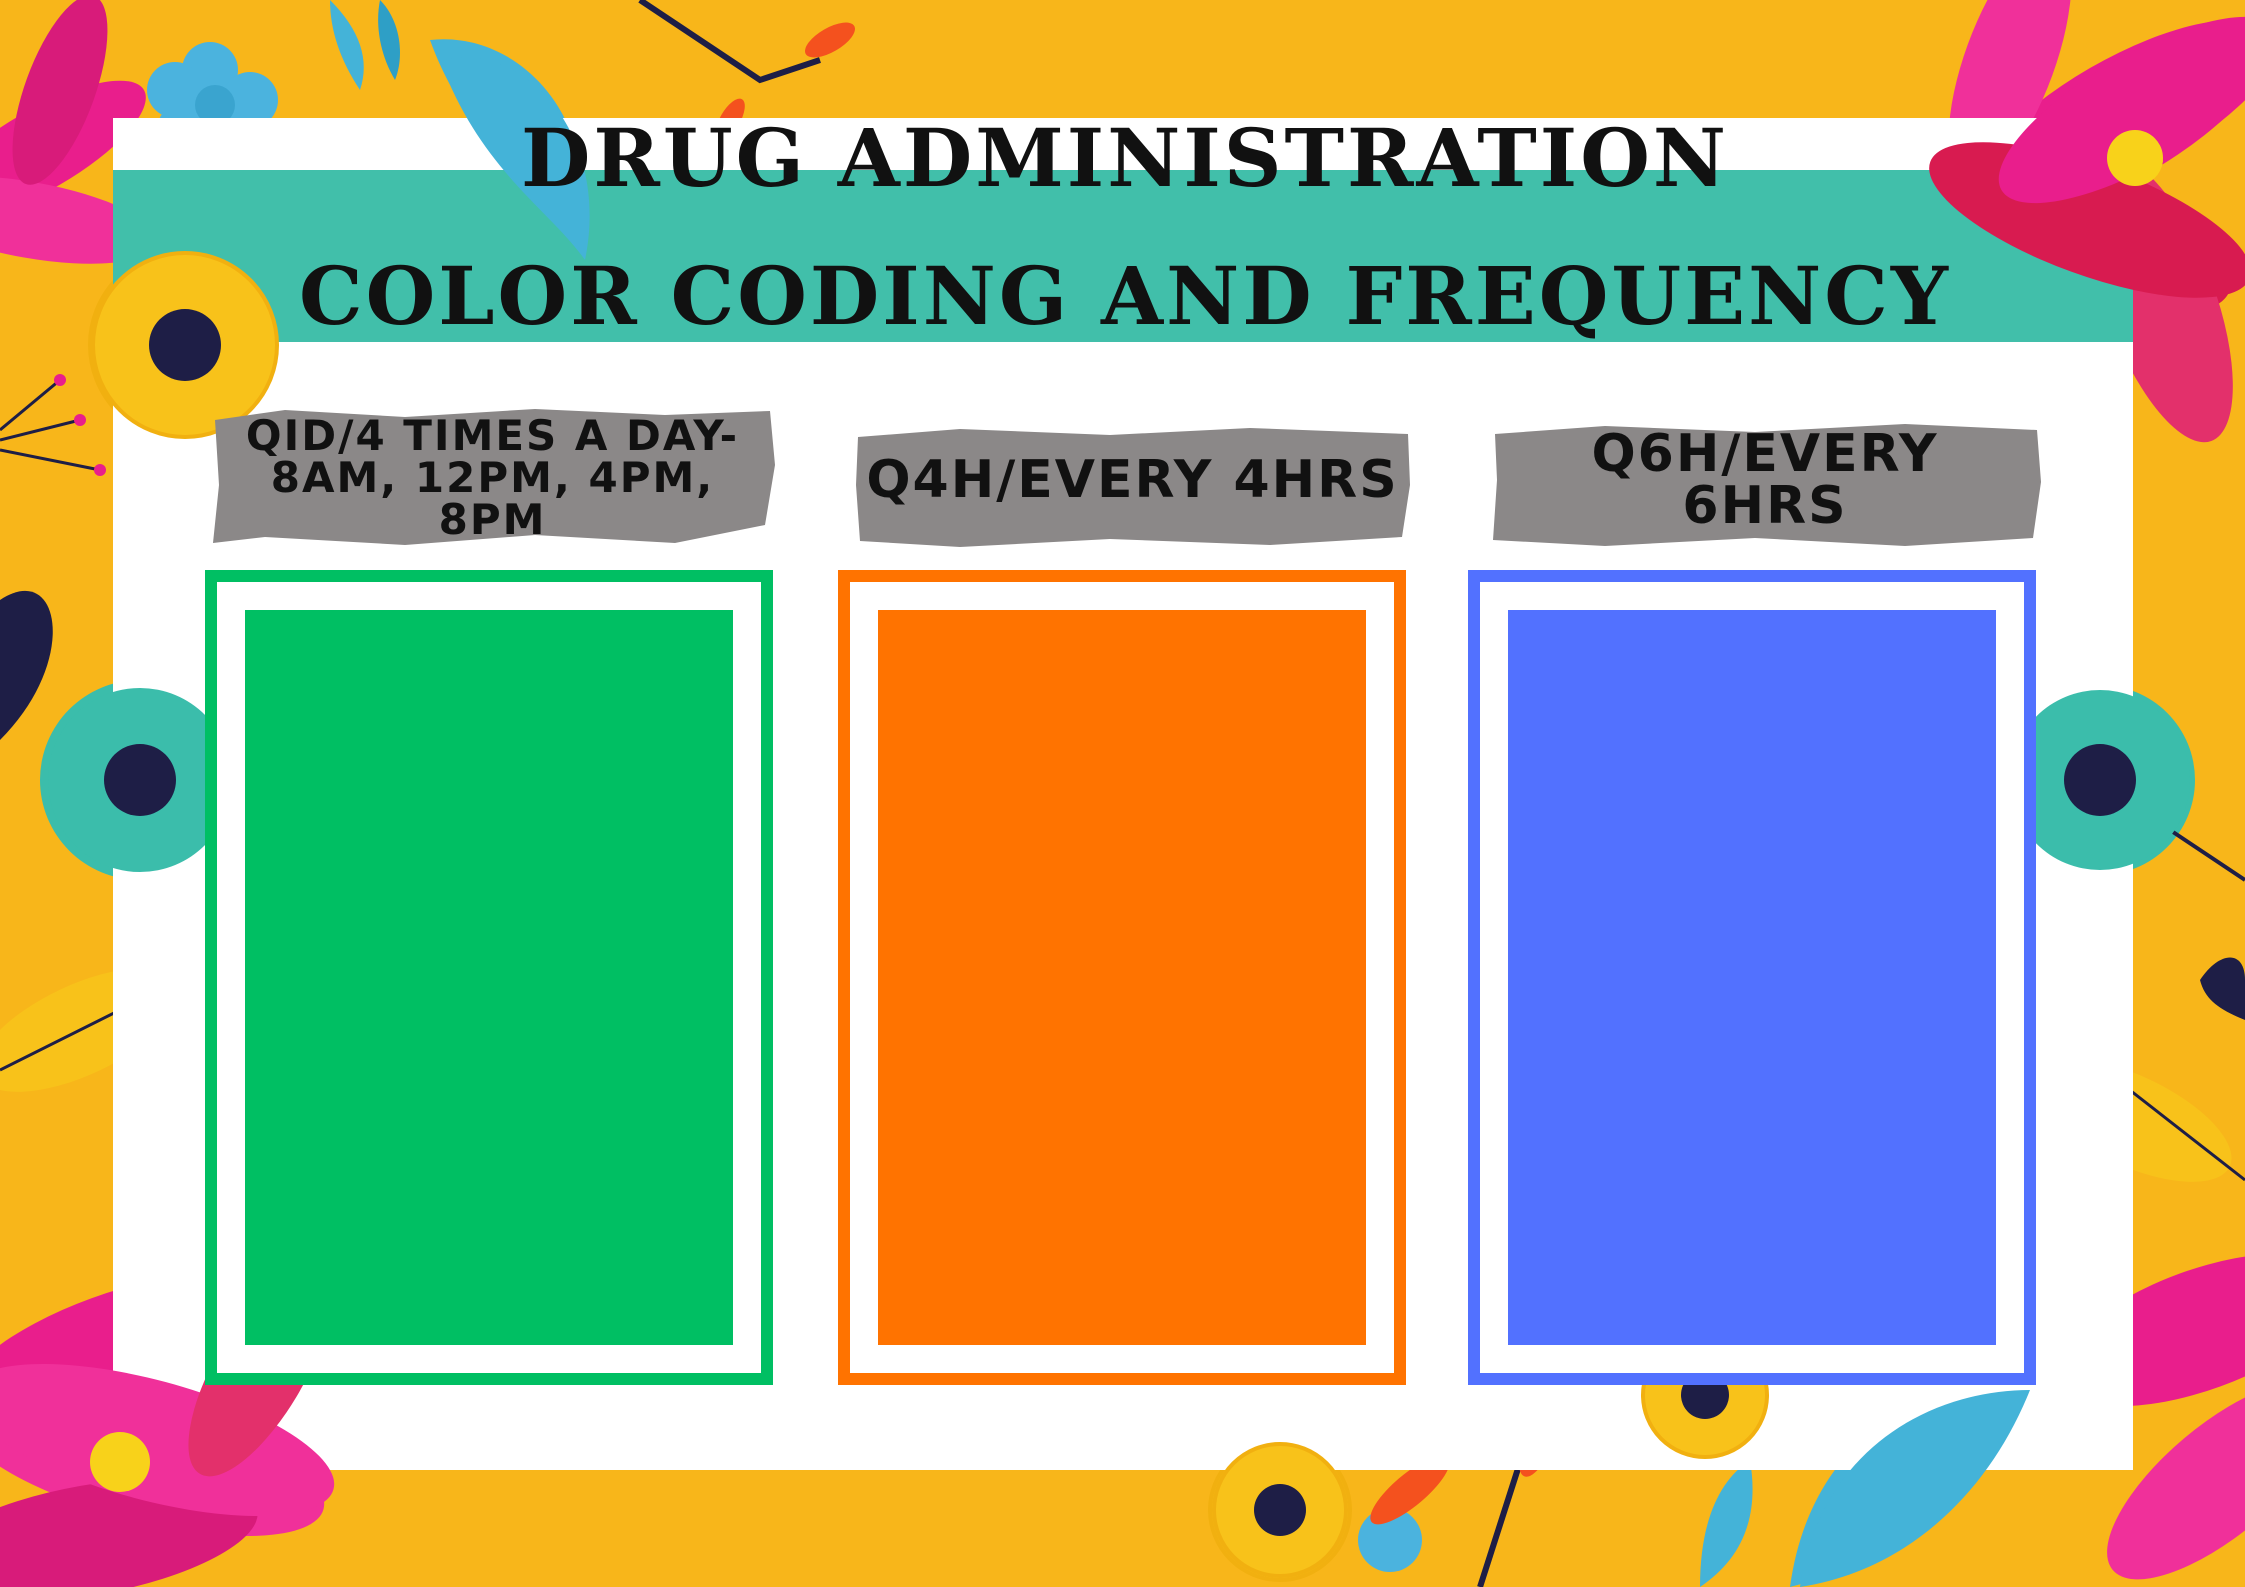 This screenshot has height=1587, width=2245. Describe the element at coordinates (492, 477) in the screenshot. I see `column-label-qid: QID/4 TIMES A DAY- 8AM, 12PM, 4PM, 8PM` at that location.